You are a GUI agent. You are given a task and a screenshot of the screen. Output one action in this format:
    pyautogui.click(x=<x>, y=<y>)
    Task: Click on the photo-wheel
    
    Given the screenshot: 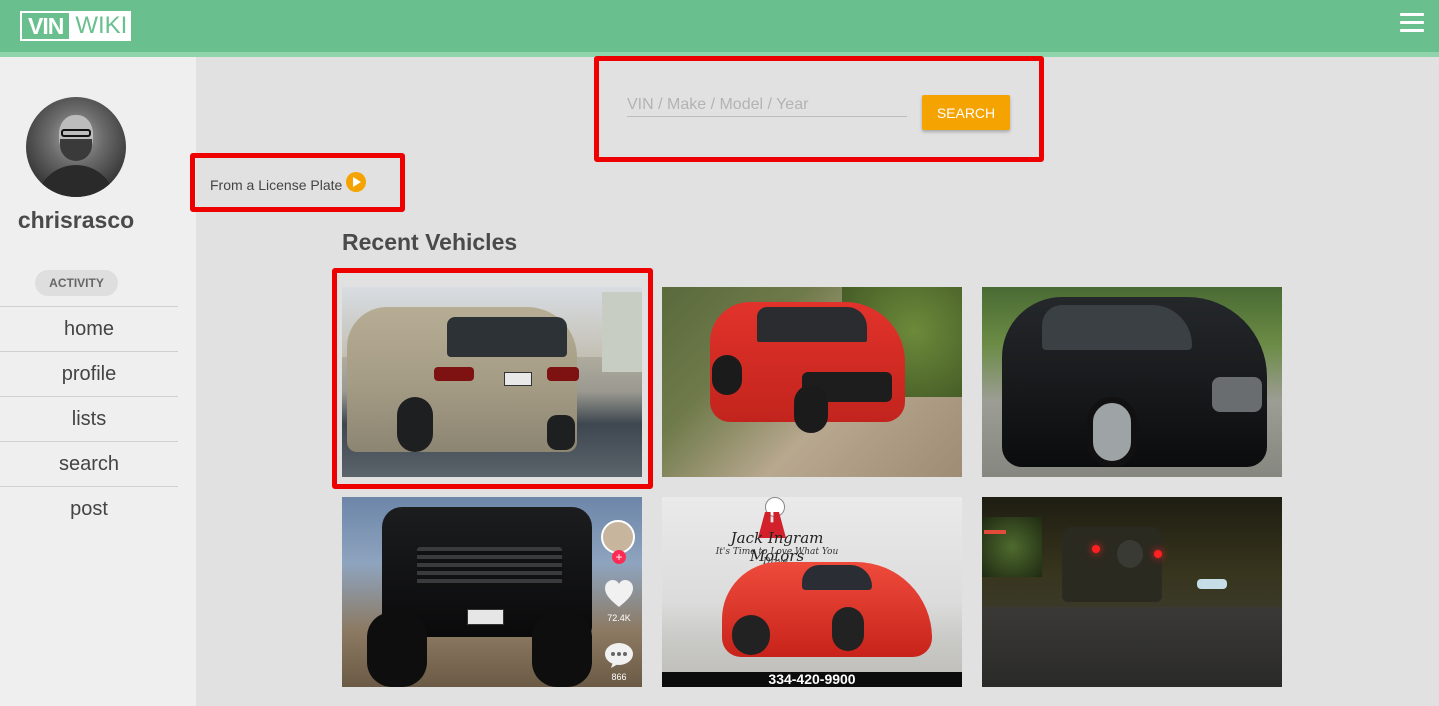 What is the action you would take?
    pyautogui.click(x=1112, y=432)
    